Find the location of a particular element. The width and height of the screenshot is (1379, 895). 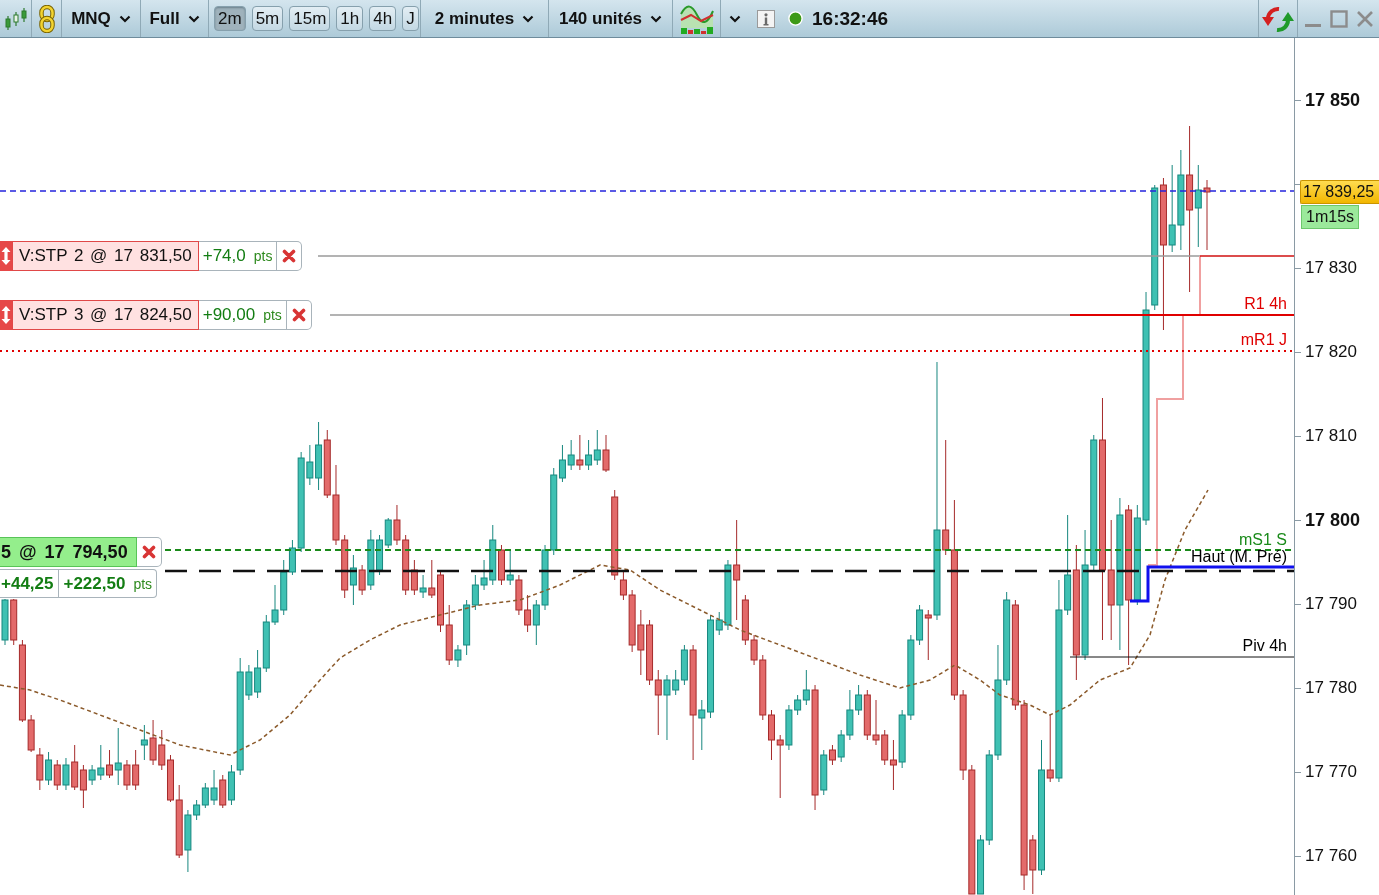

maximize-icon is located at coordinates (1338, 18).